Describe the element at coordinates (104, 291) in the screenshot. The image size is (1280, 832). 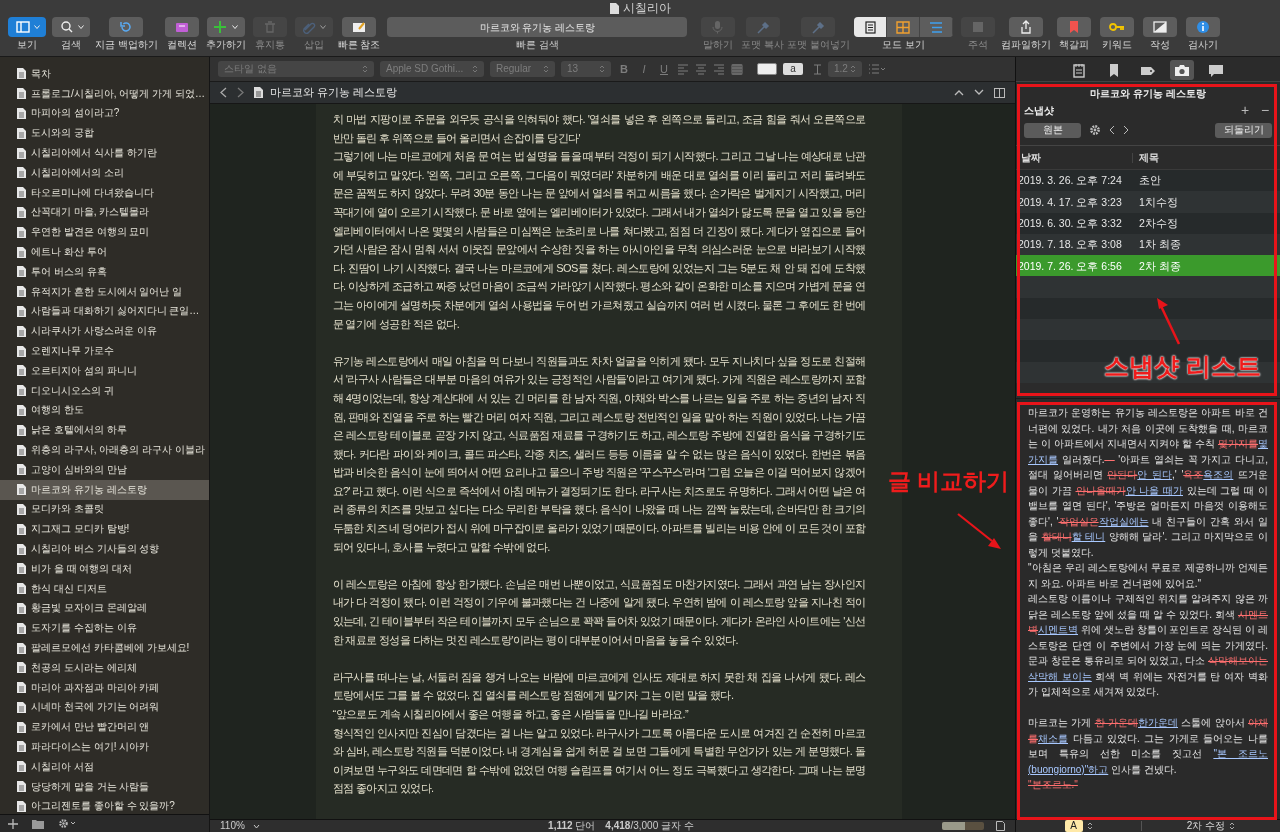
I see `binder-item: 유적지가 흔한 도시에서 일어난 일` at that location.